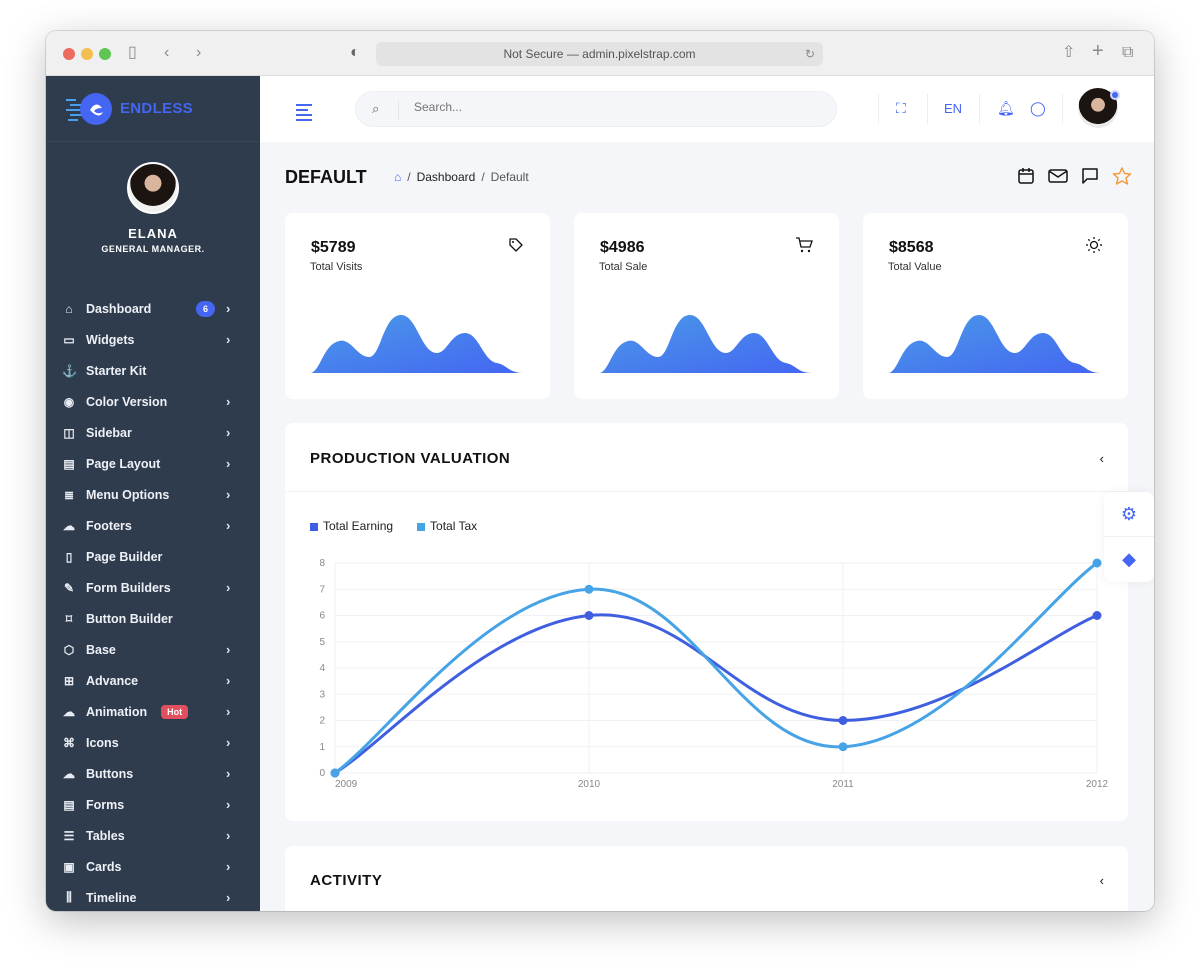  What do you see at coordinates (153, 432) in the screenshot?
I see `sidebar-item-sidebar: ◫ Sidebar ›` at bounding box center [153, 432].